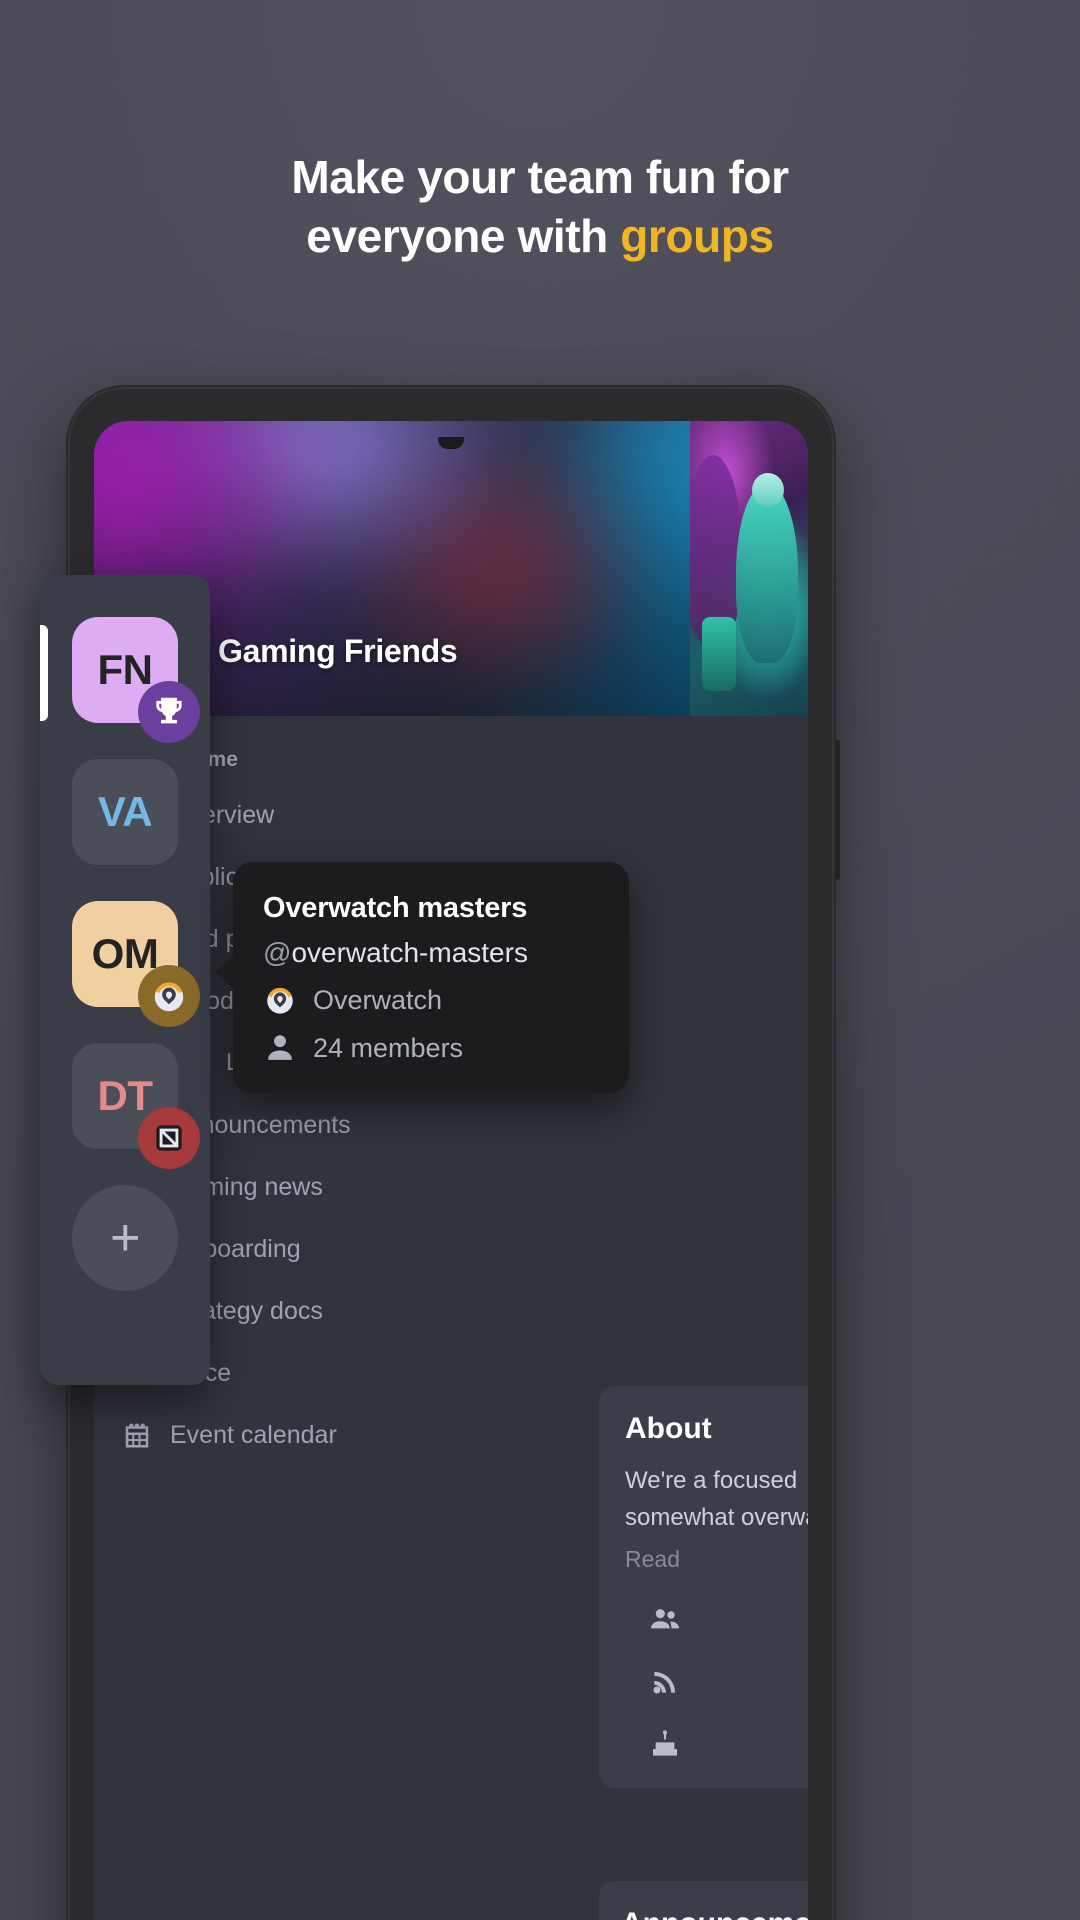 The image size is (1080, 1920). What do you see at coordinates (277, 952) in the screenshot?
I see `at-symbol: @` at bounding box center [277, 952].